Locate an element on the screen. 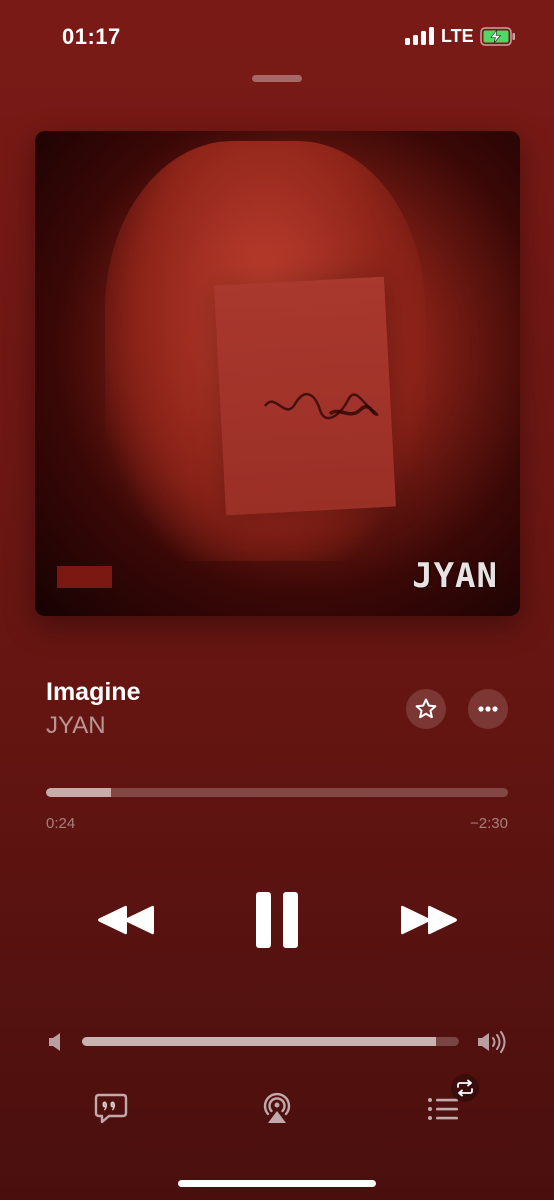 This screenshot has width=554, height=1200. status-time: 01:17 is located at coordinates (91, 36).